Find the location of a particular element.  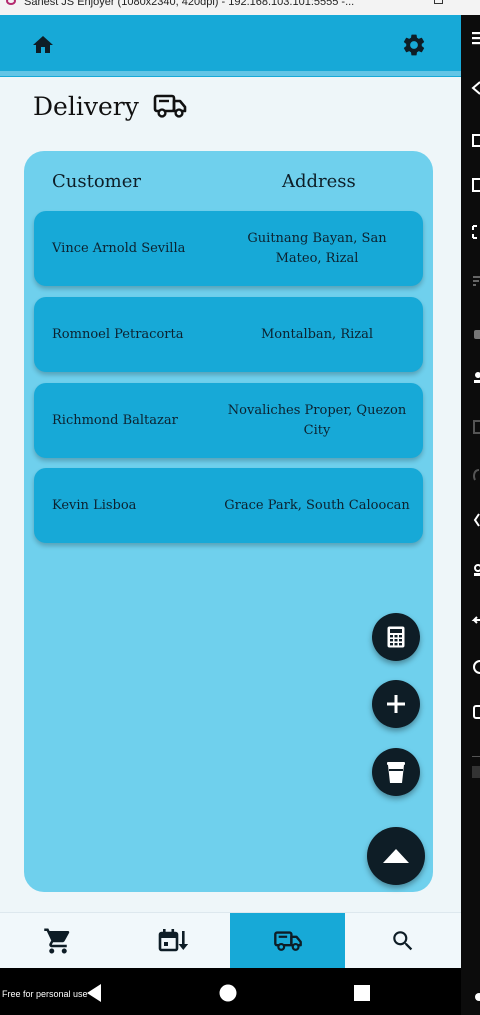

arrow-left-icon is located at coordinates (475, 620).